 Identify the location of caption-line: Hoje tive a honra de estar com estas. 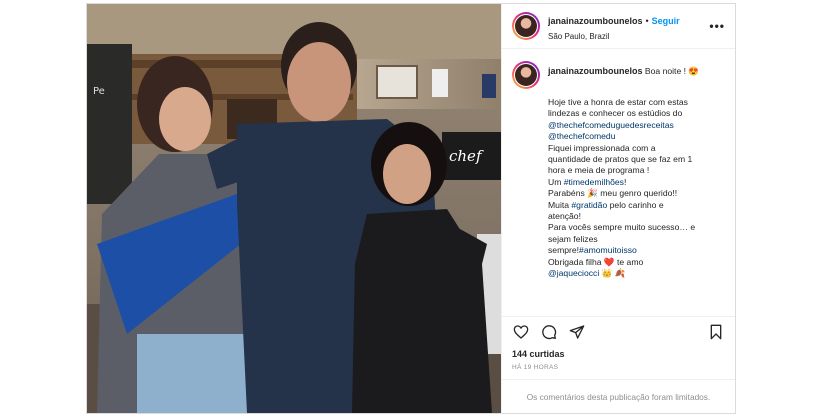
(636, 102).